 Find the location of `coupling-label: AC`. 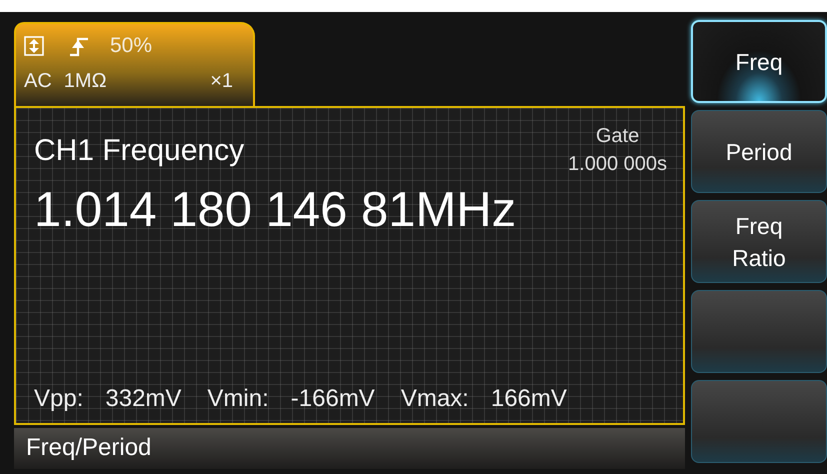

coupling-label: AC is located at coordinates (38, 81).